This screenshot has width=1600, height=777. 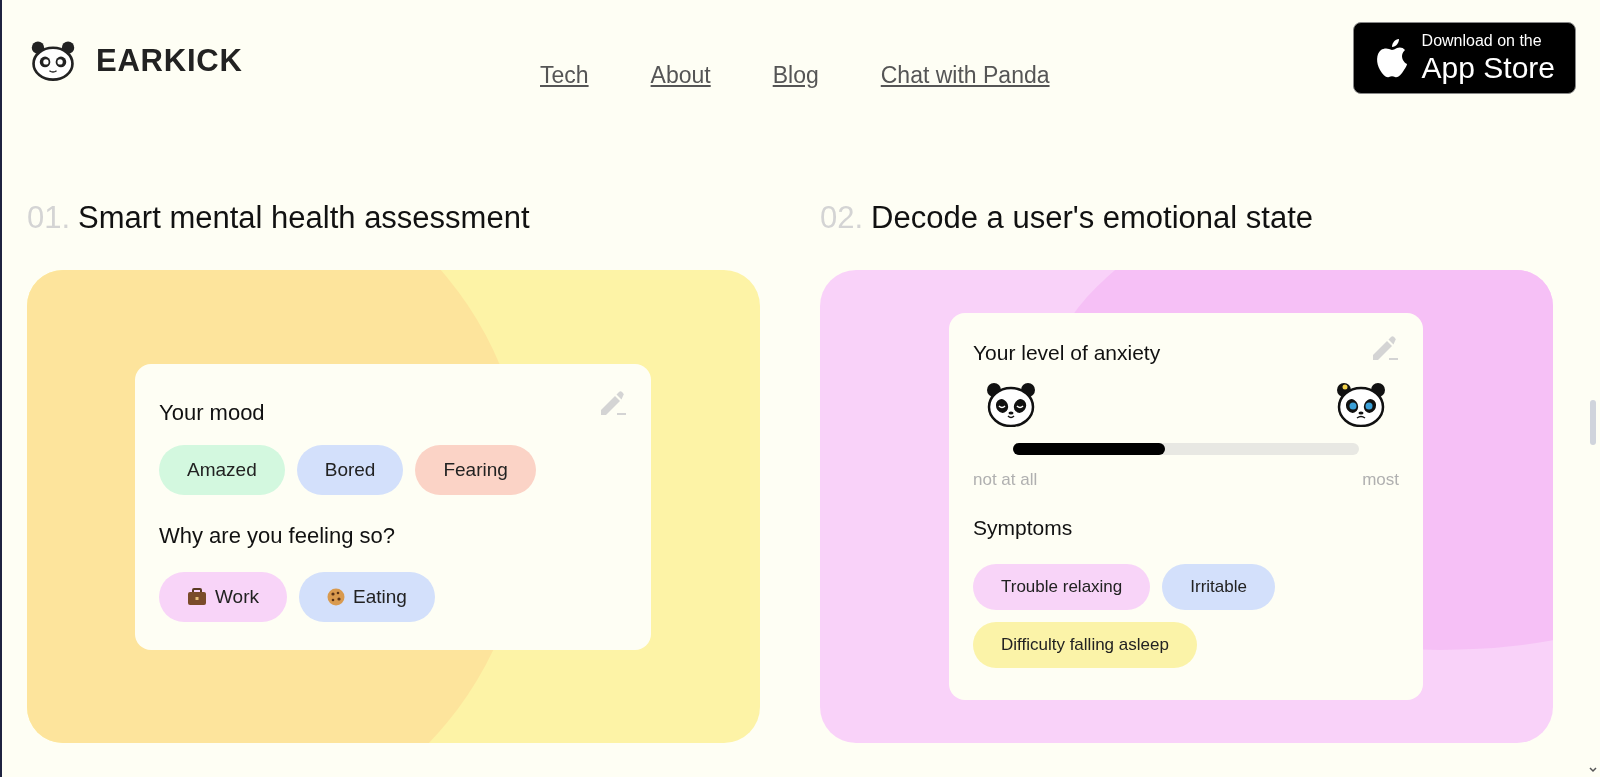 I want to click on card-subtitle: Why are you feeling so?, so click(x=278, y=536).